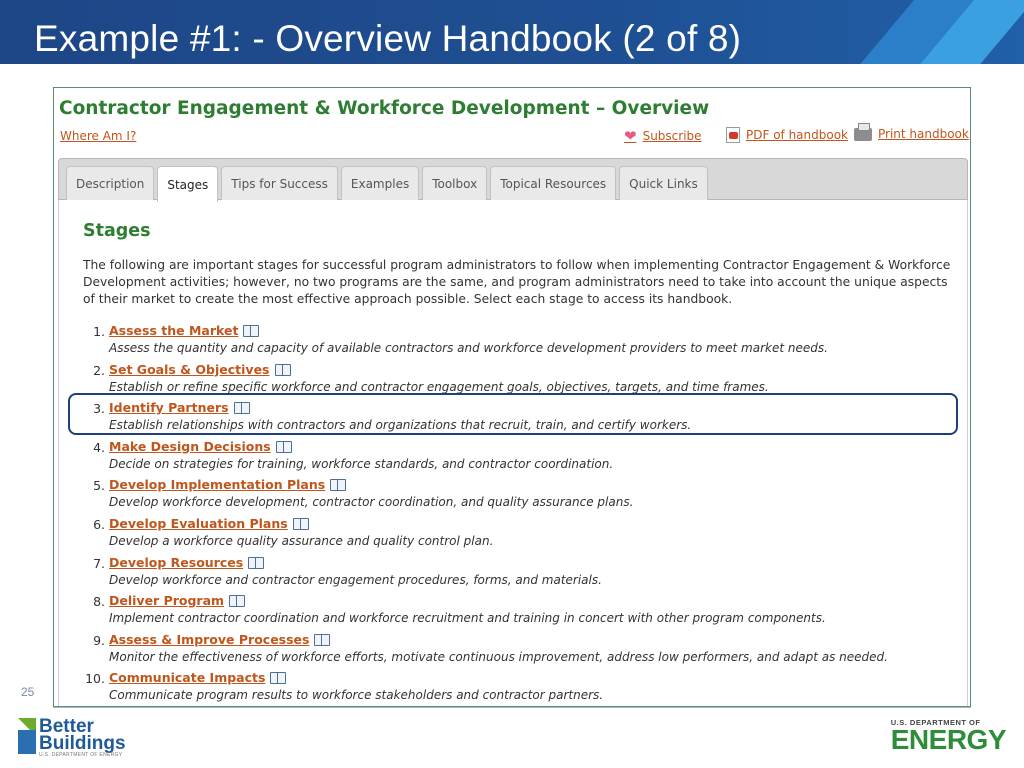 This screenshot has height=768, width=1024. I want to click on where-am-i-link: Where Am I?, so click(98, 136).